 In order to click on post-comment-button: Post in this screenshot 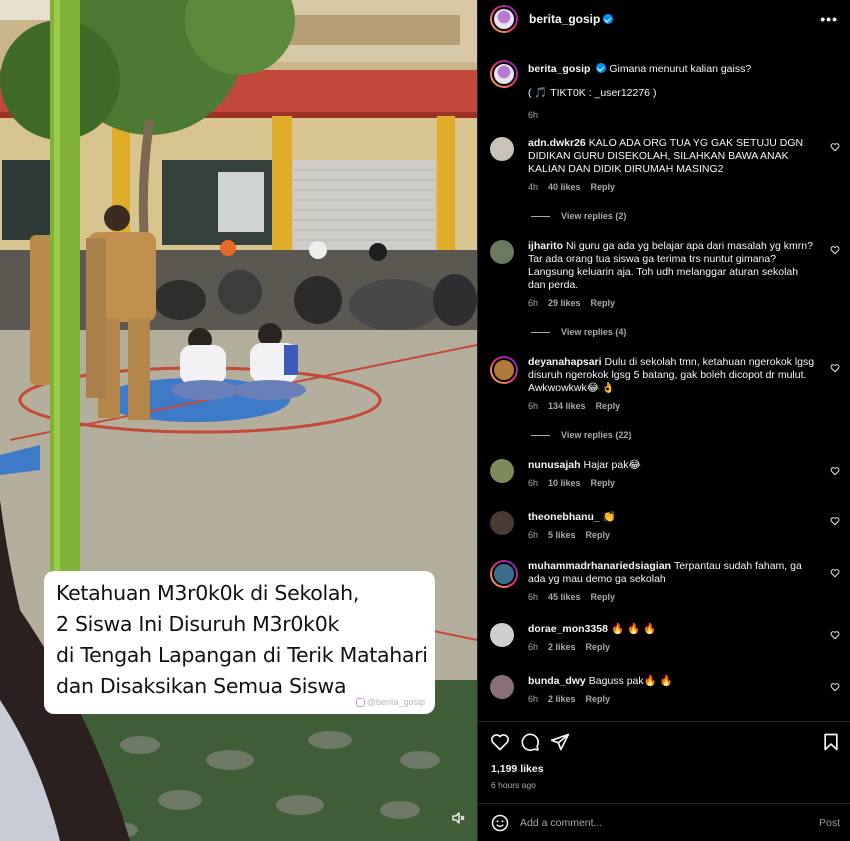, I will do `click(829, 823)`.